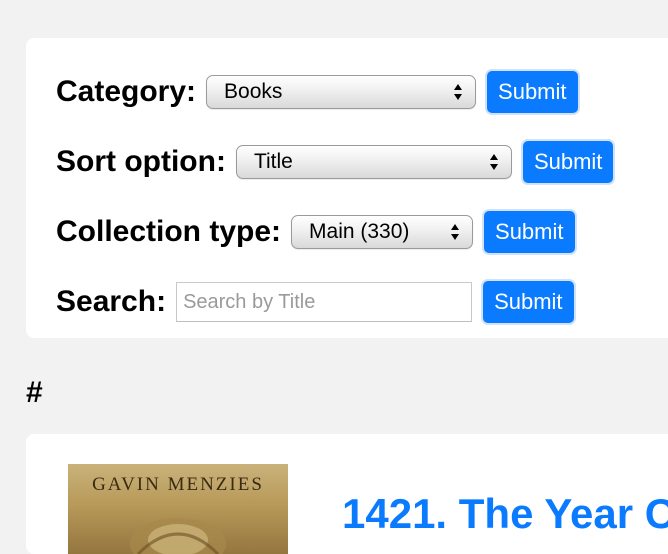 The image size is (668, 554). Describe the element at coordinates (178, 509) in the screenshot. I see `book-cover-image: GAVIN MENZIES` at that location.